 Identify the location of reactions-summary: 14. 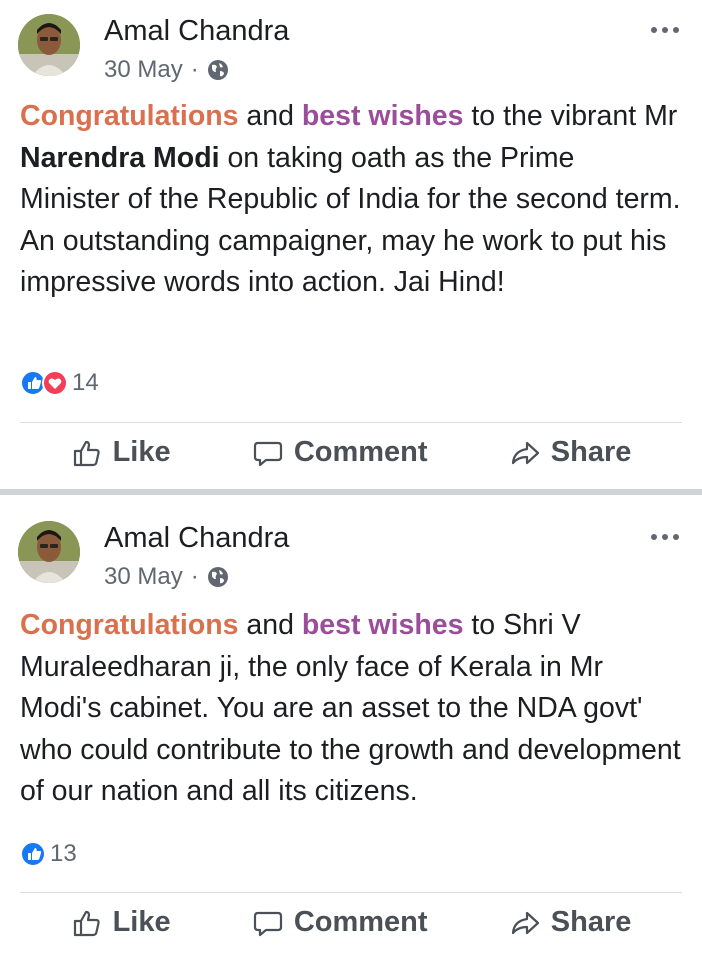
(59, 383).